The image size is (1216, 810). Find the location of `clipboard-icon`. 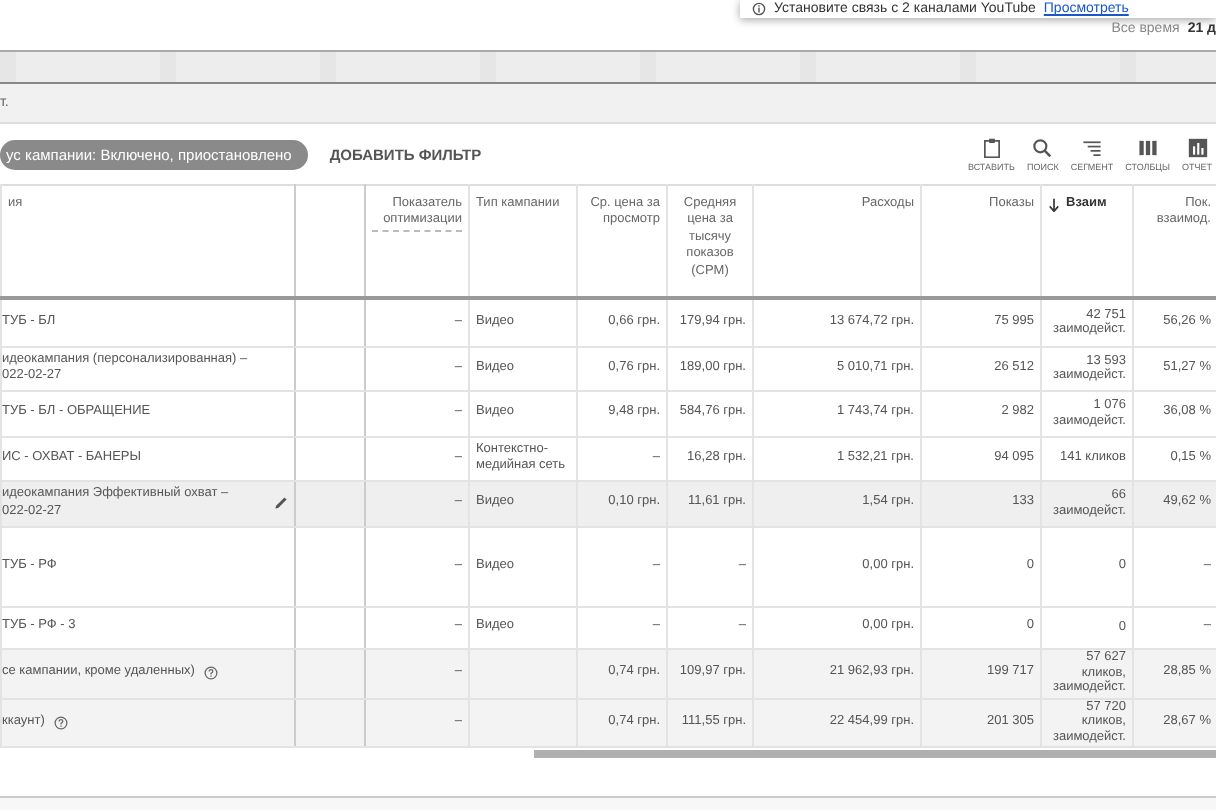

clipboard-icon is located at coordinates (991, 147).